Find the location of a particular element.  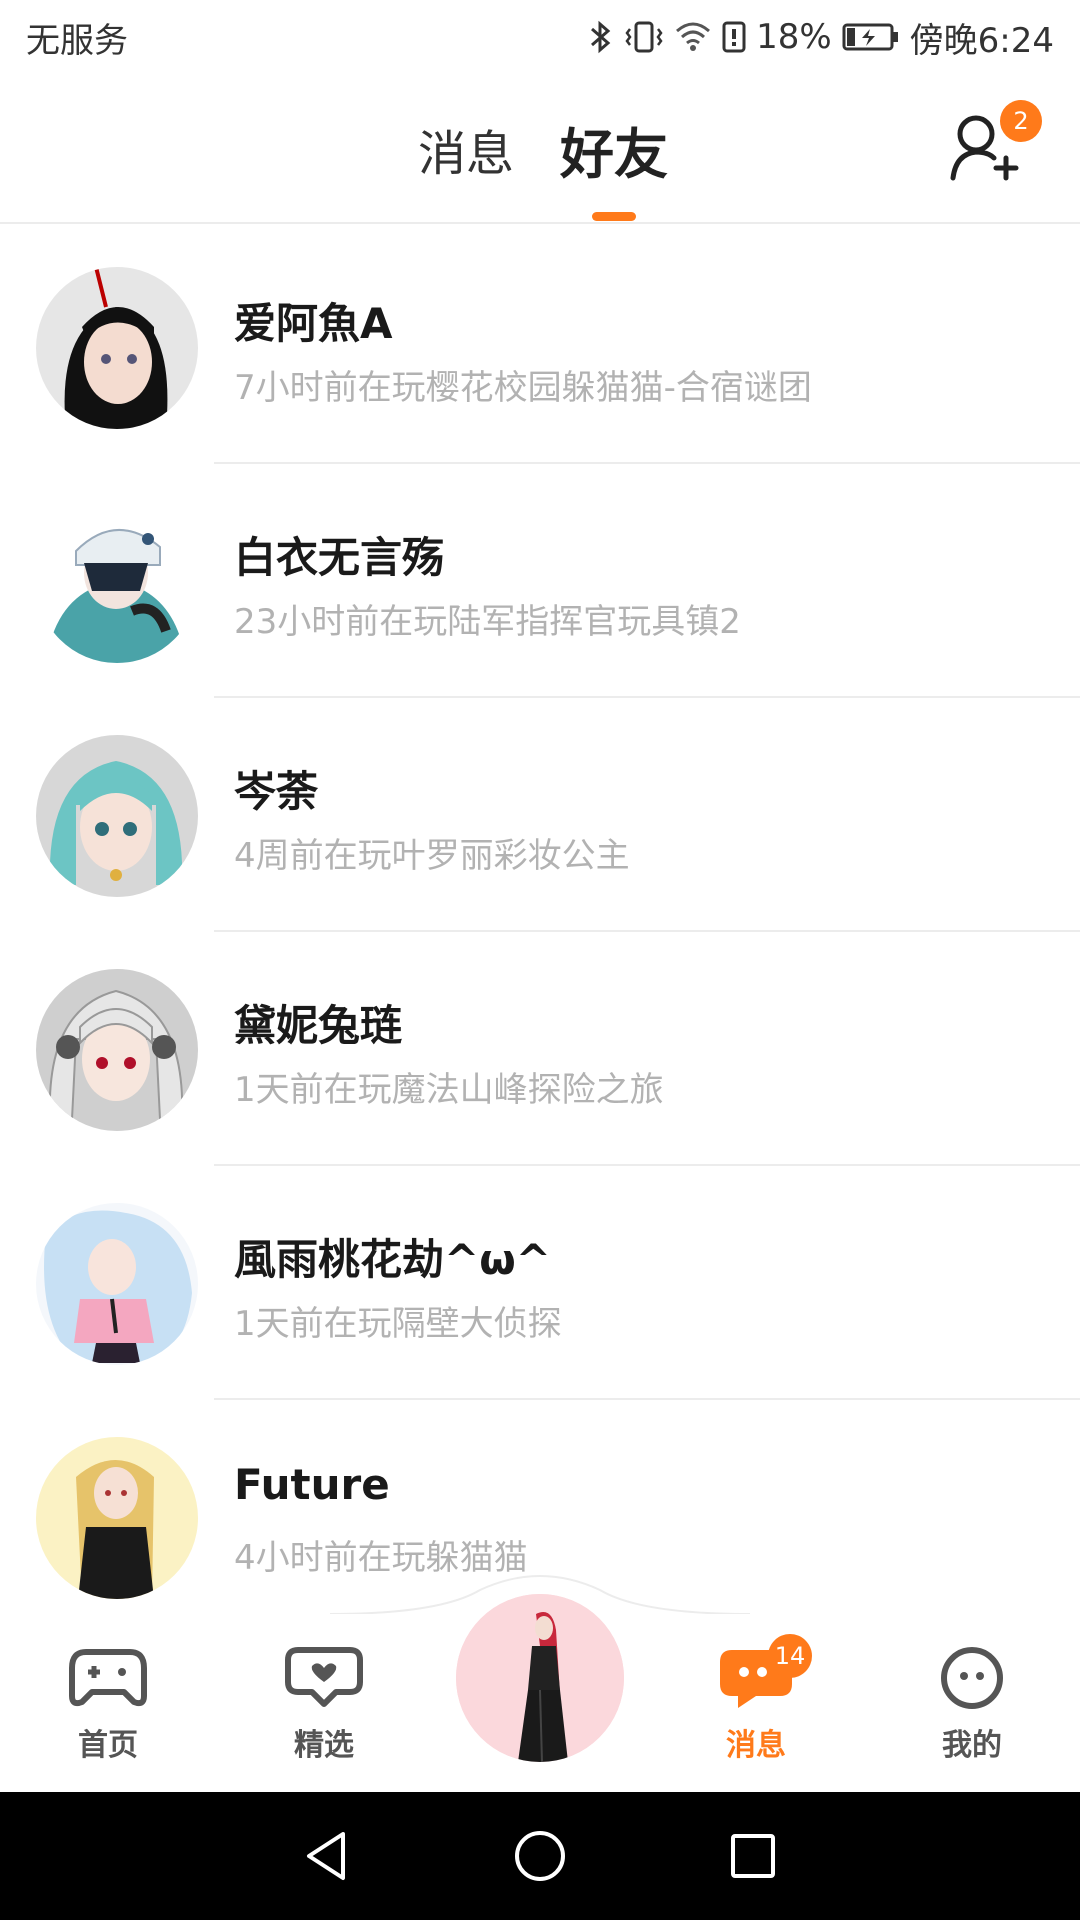

friend-row: 風雨桃花劫^ω^ 1天前在玩隔壁大侦探 is located at coordinates (540, 1283).